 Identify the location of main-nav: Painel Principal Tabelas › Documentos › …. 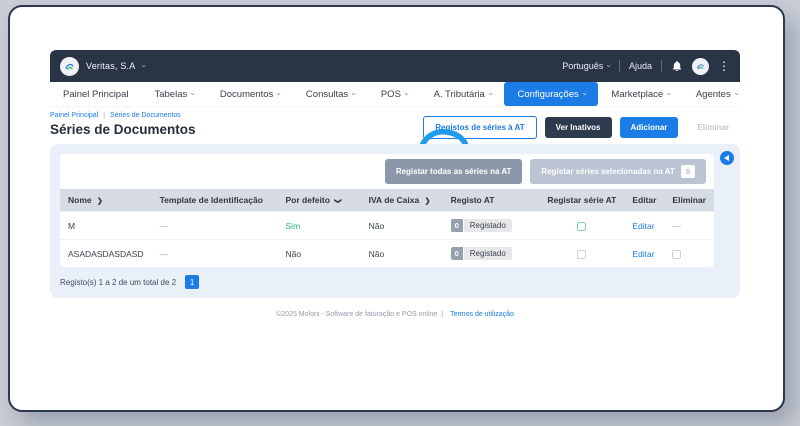
(395, 94).